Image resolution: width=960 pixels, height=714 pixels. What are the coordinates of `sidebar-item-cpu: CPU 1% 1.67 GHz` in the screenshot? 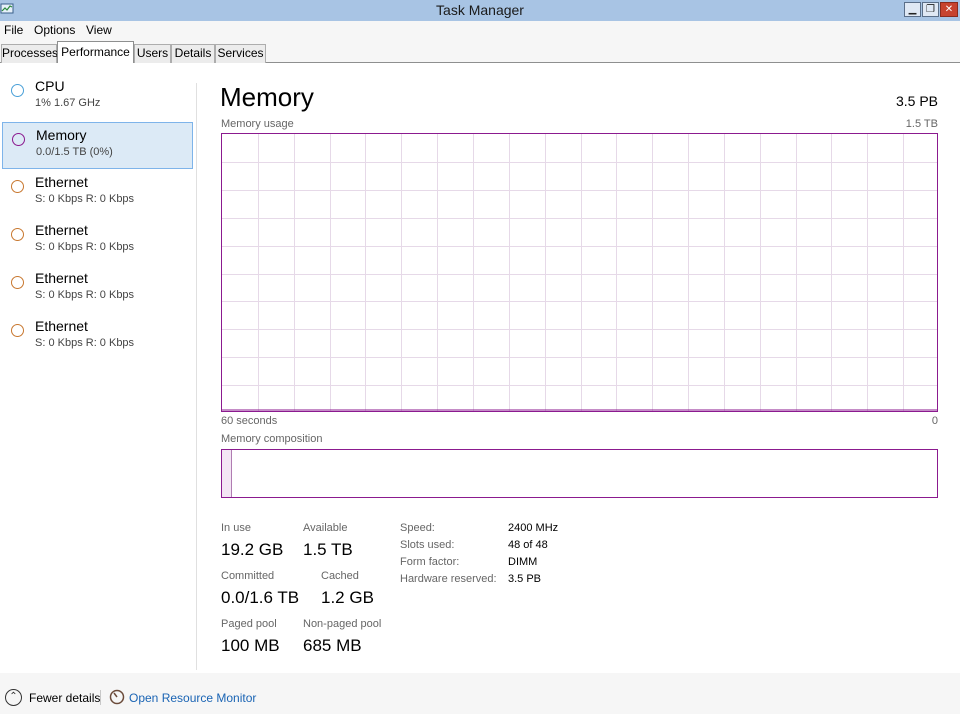 It's located at (97, 97).